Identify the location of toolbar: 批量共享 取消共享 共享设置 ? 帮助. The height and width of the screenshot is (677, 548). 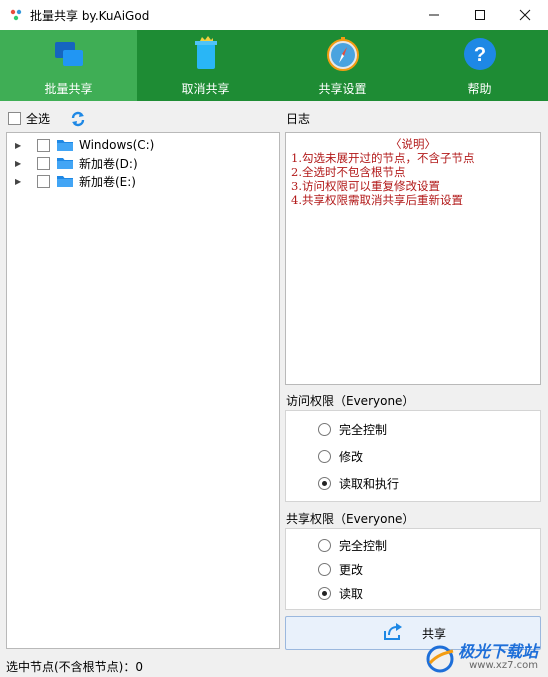
(274, 65).